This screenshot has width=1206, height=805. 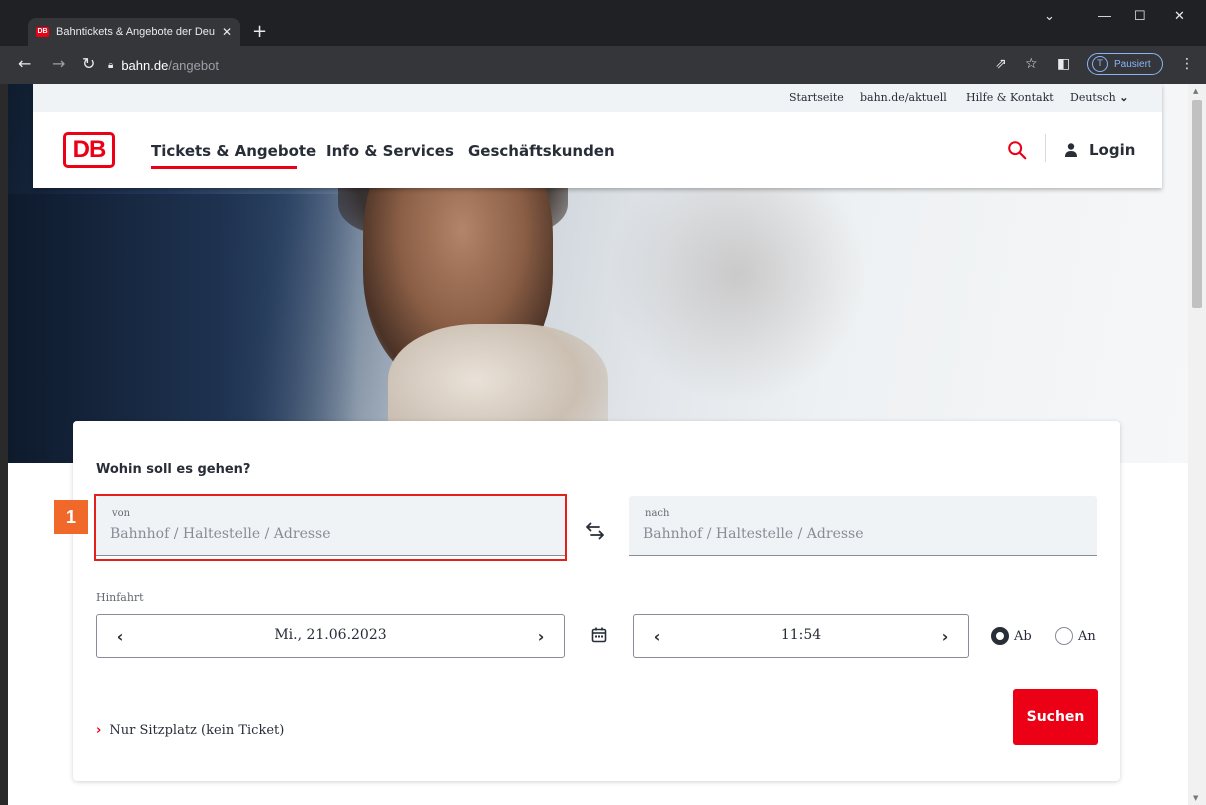 What do you see at coordinates (1179, 16) in the screenshot?
I see `window-close-icon: ✕` at bounding box center [1179, 16].